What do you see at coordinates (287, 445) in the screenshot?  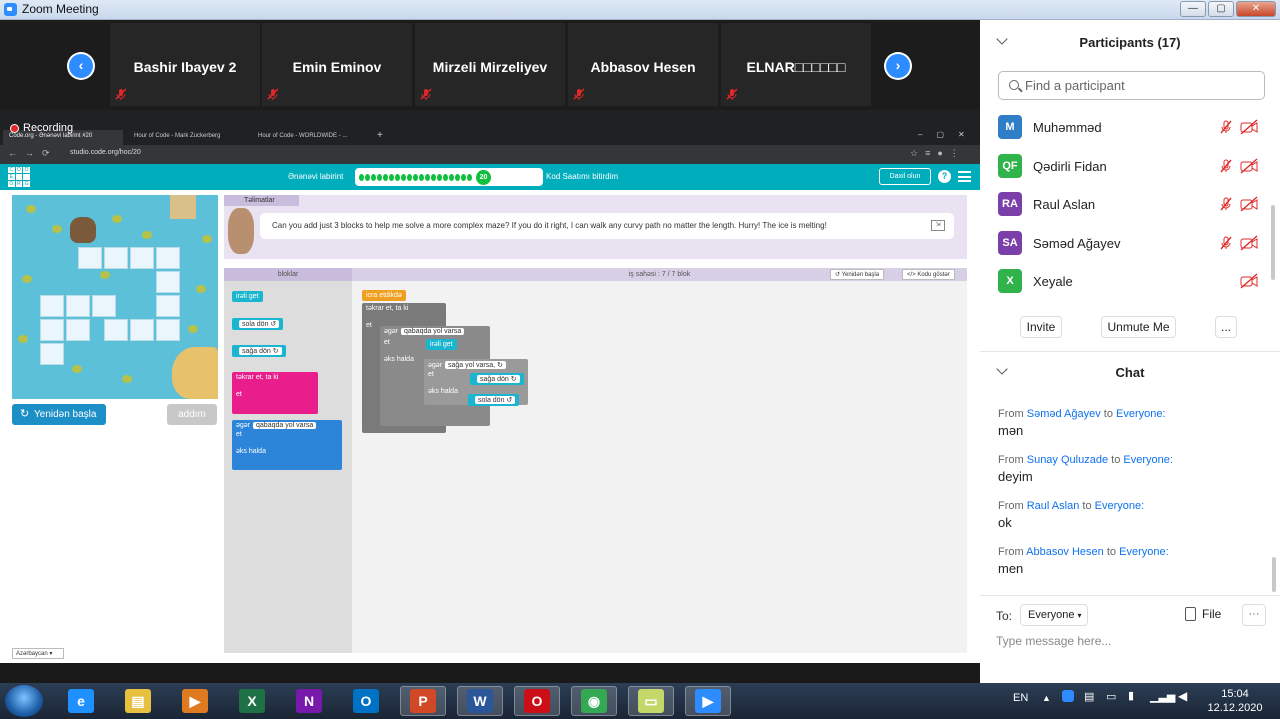 I see `block-if-else: əgər qabaqda yol varsa et əks halda` at bounding box center [287, 445].